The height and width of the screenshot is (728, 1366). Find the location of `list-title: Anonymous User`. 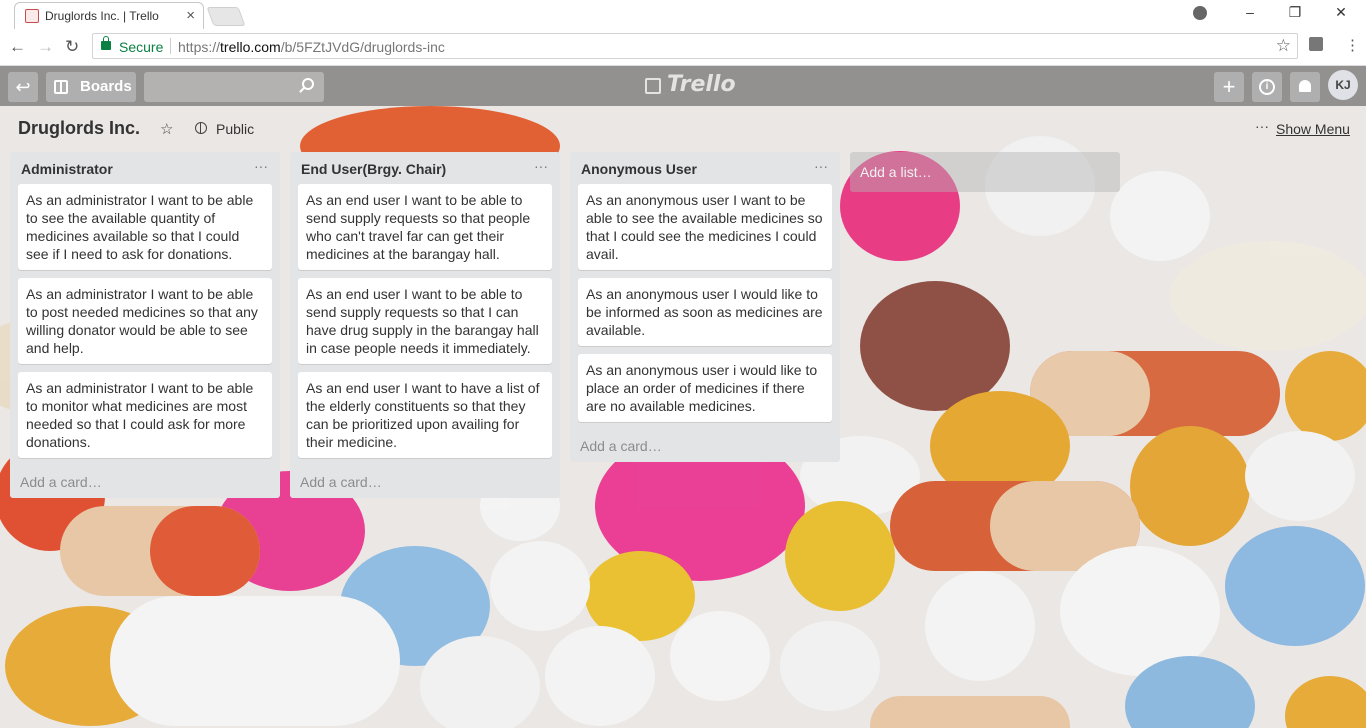

list-title: Anonymous User is located at coordinates (639, 169).